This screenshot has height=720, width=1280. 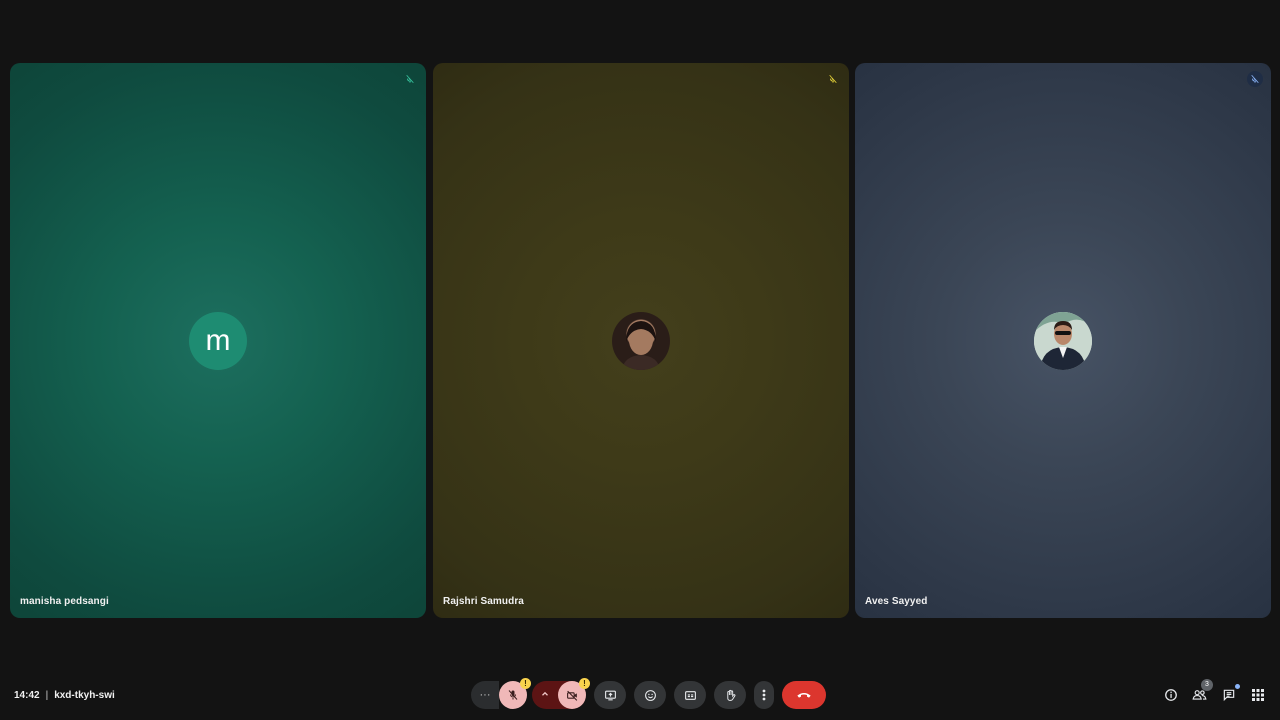 I want to click on emoji-button, so click(x=650, y=695).